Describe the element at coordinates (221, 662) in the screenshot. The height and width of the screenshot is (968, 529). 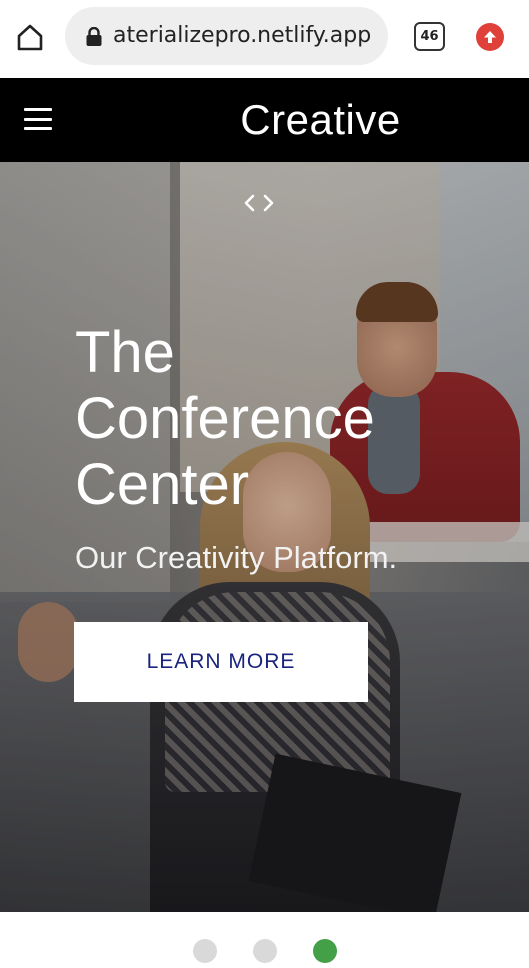
I see `learn-more-button: LEARN MORE` at that location.